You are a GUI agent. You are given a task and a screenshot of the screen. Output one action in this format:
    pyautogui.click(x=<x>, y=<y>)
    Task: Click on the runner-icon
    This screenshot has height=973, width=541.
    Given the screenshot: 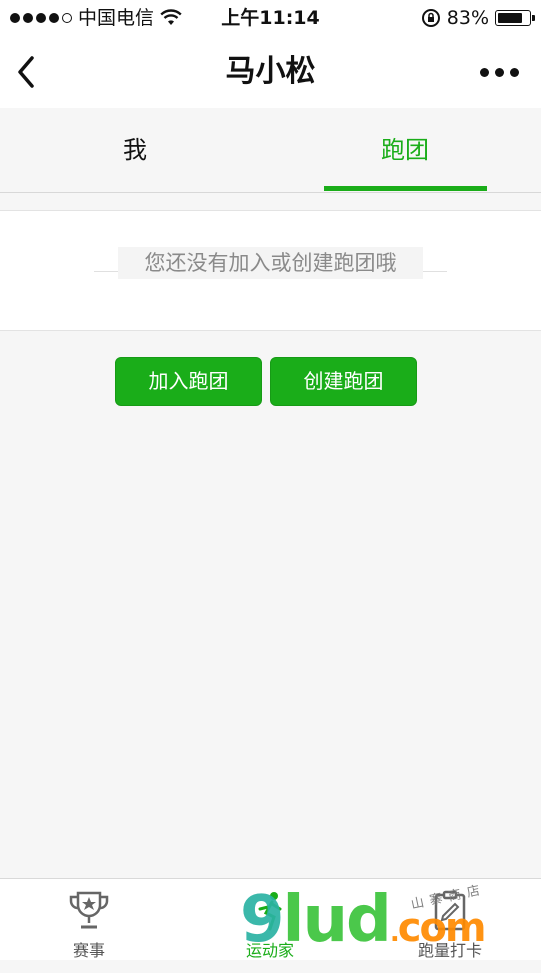 What is the action you would take?
    pyautogui.click(x=270, y=911)
    